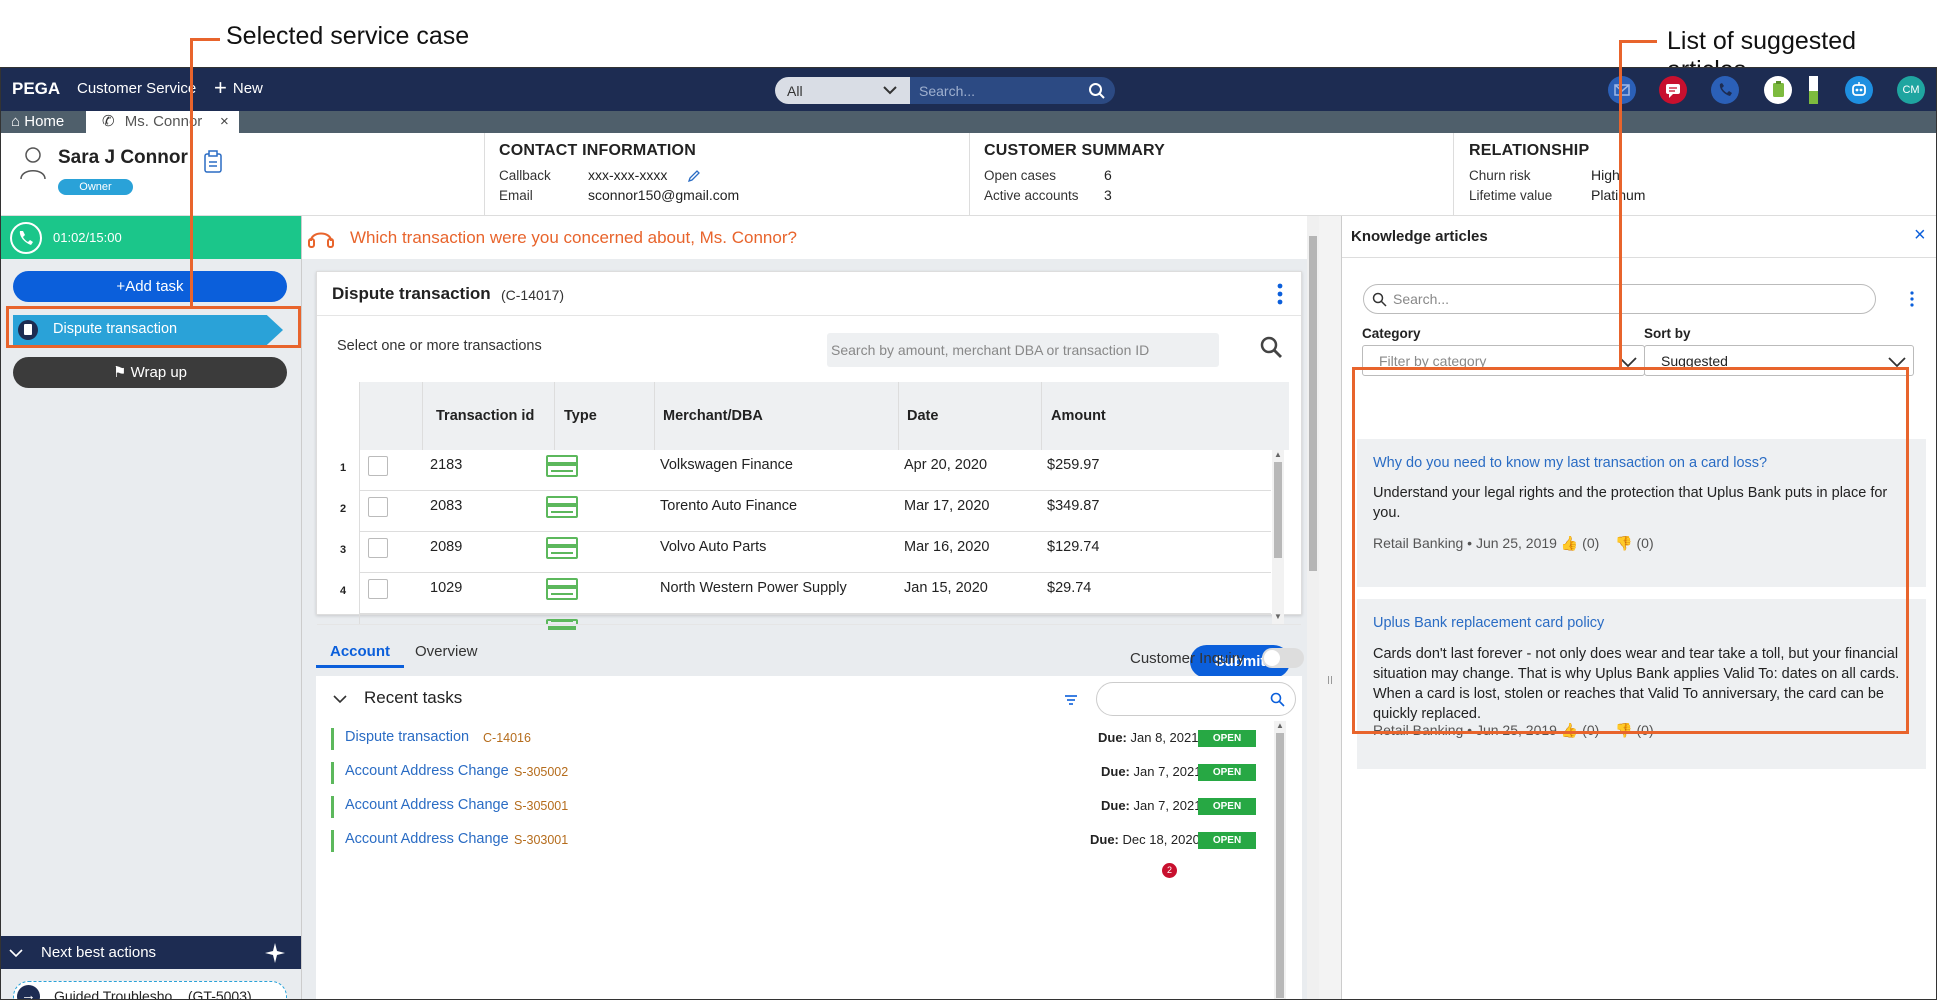 This screenshot has height=1000, width=1937. Describe the element at coordinates (213, 162) in the screenshot. I see `clipboard-icon` at that location.